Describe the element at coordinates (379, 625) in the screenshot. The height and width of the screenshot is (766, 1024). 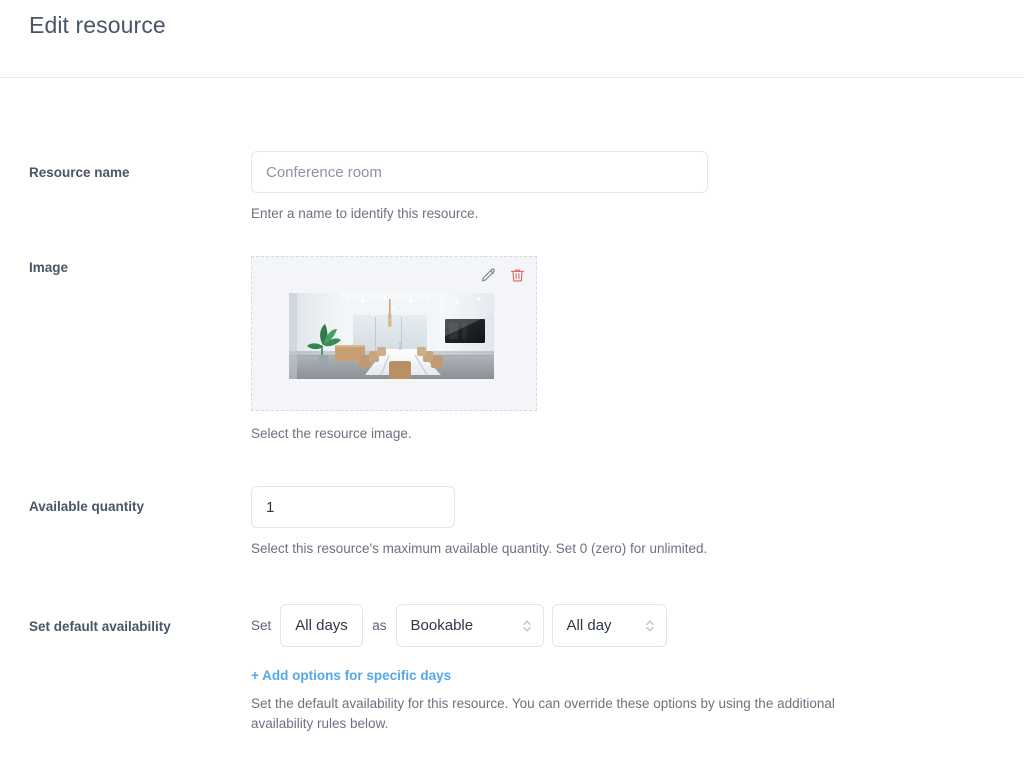
I see `availability-middle-word: as` at that location.